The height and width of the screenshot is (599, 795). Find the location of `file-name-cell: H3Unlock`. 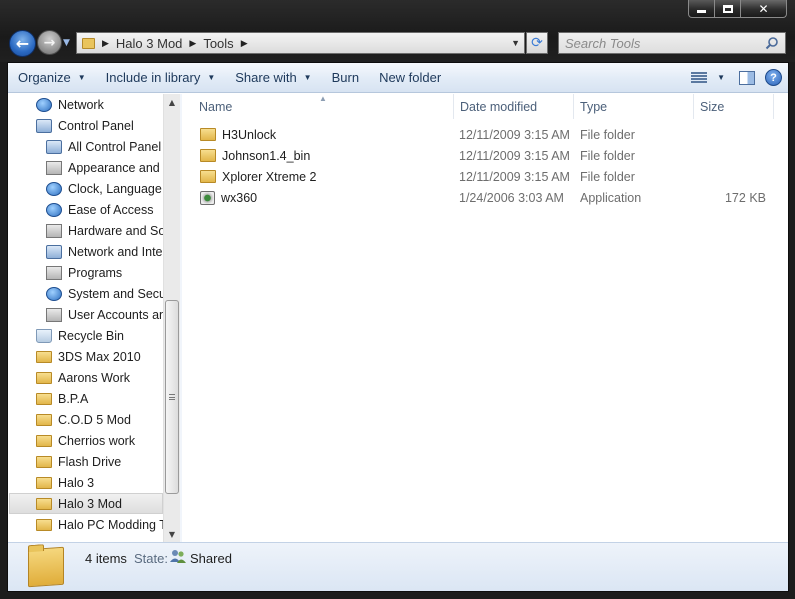

file-name-cell: H3Unlock is located at coordinates (238, 134).